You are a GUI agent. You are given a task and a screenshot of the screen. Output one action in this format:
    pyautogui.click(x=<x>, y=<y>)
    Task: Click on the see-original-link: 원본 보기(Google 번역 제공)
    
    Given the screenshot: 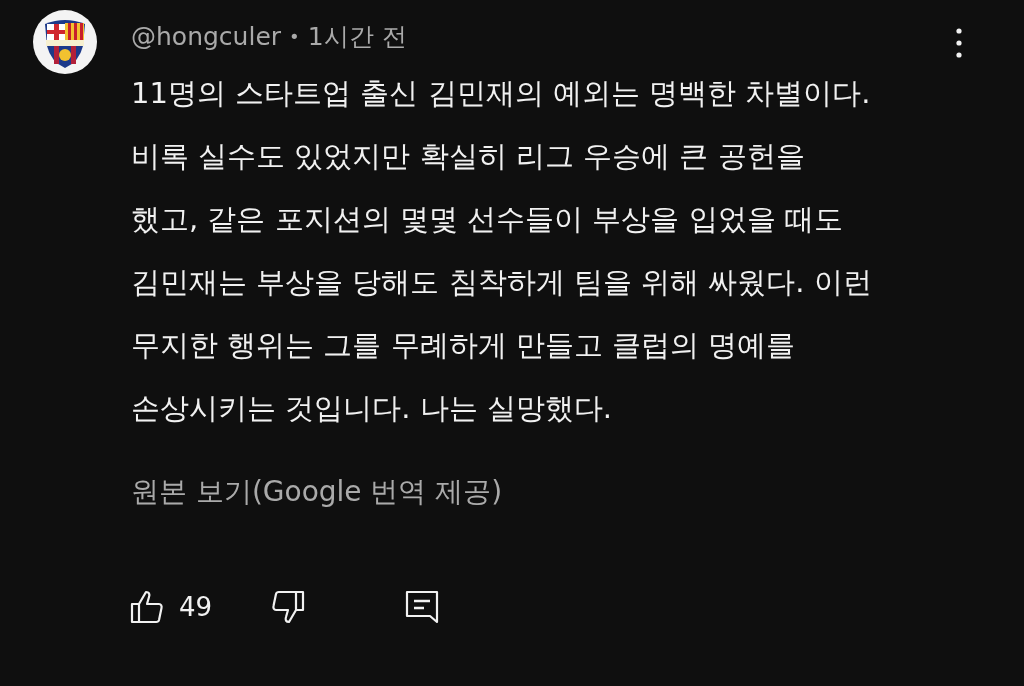 What is the action you would take?
    pyautogui.click(x=317, y=492)
    